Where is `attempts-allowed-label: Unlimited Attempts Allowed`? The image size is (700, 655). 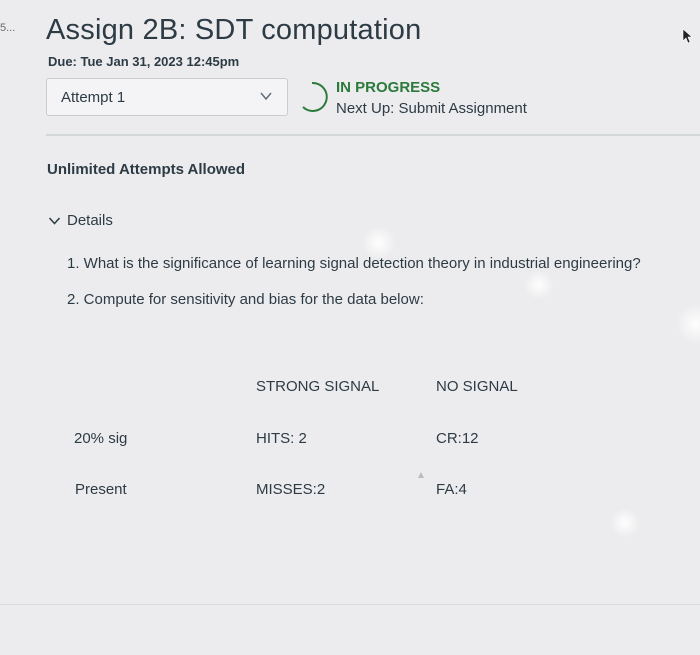 attempts-allowed-label: Unlimited Attempts Allowed is located at coordinates (146, 169).